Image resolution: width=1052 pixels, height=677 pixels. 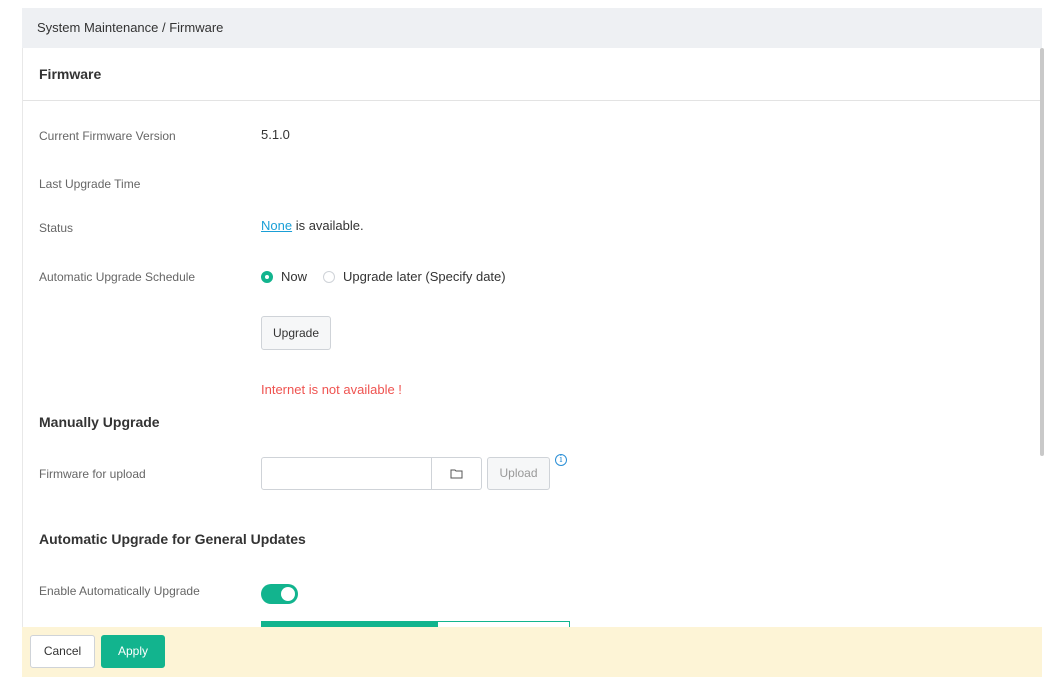 I want to click on current-version-value: 5.1.0, so click(x=275, y=134).